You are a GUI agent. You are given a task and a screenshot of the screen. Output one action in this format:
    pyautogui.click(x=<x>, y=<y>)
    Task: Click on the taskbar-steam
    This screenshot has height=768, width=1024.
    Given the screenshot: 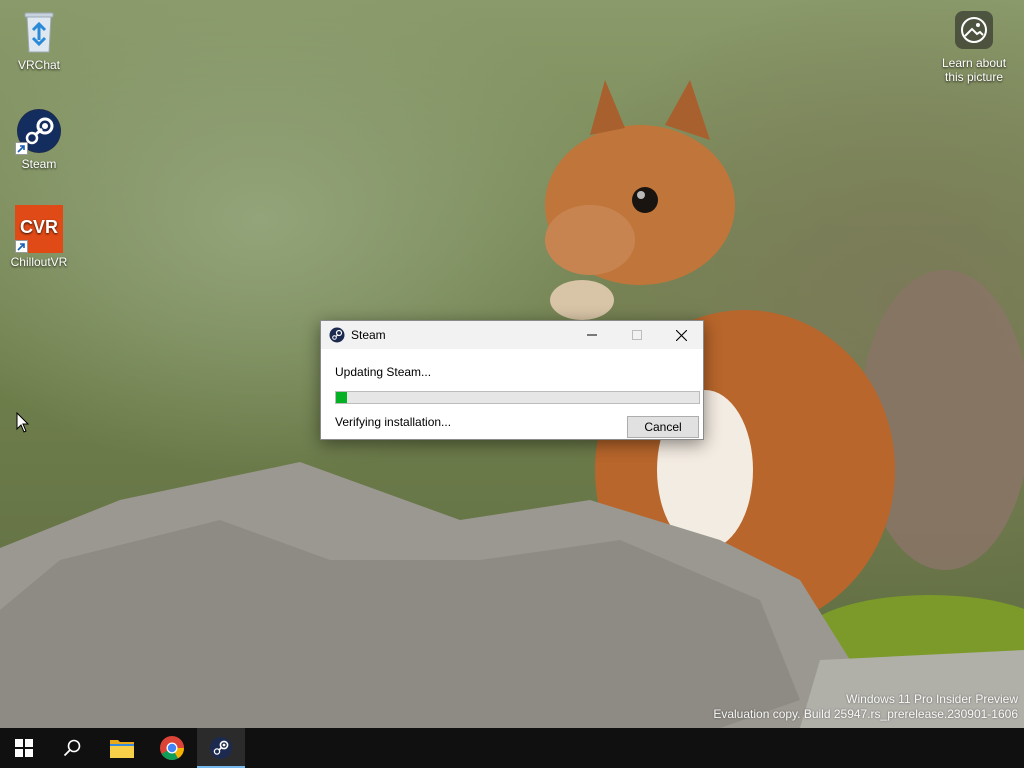 What is the action you would take?
    pyautogui.click(x=221, y=748)
    